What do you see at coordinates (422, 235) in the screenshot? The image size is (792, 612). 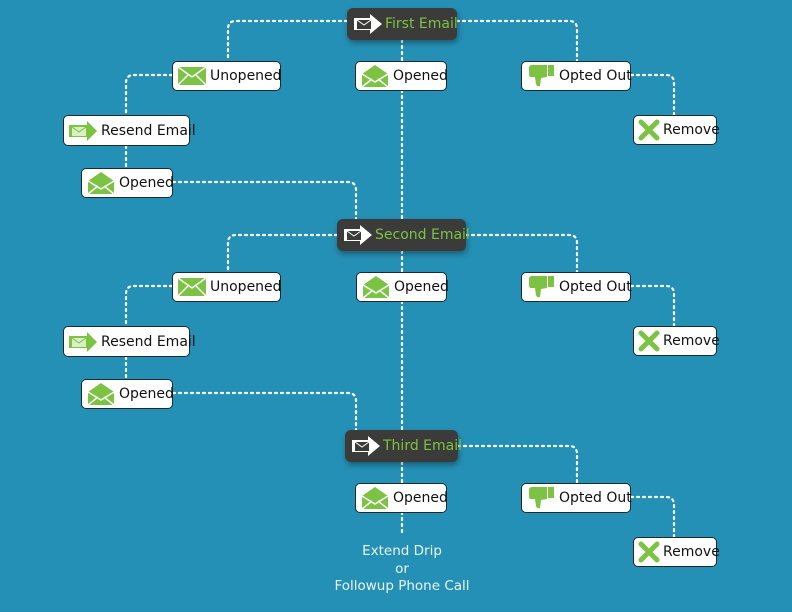 I see `email-label: Second Email` at bounding box center [422, 235].